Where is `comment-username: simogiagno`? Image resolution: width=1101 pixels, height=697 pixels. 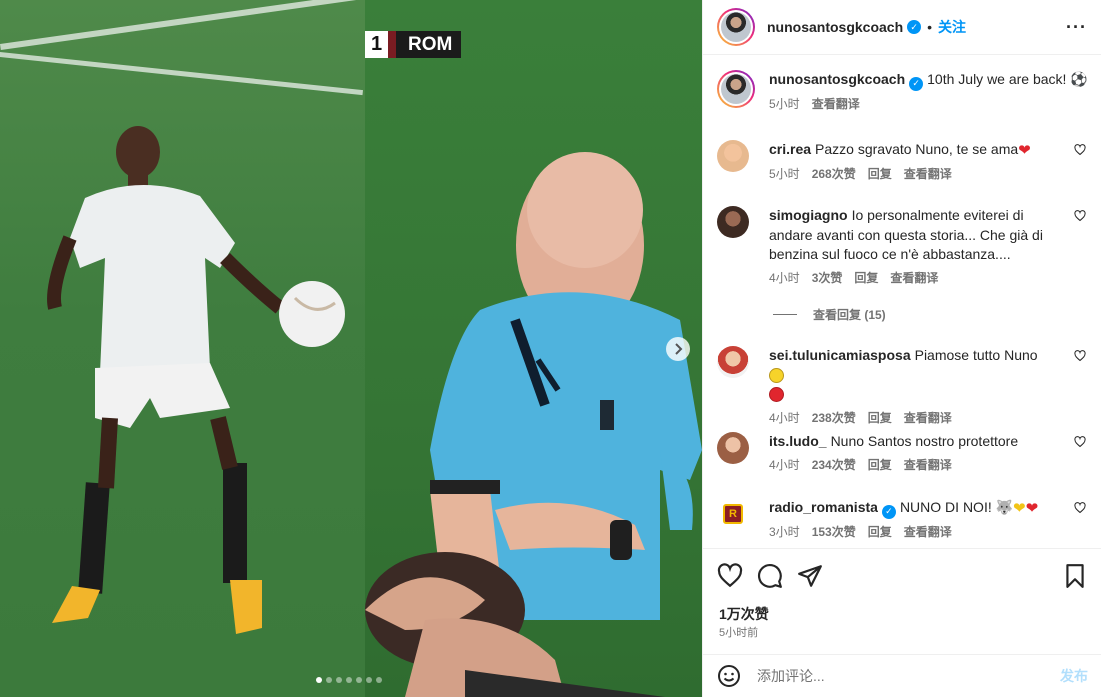
comment-username: simogiagno is located at coordinates (808, 215).